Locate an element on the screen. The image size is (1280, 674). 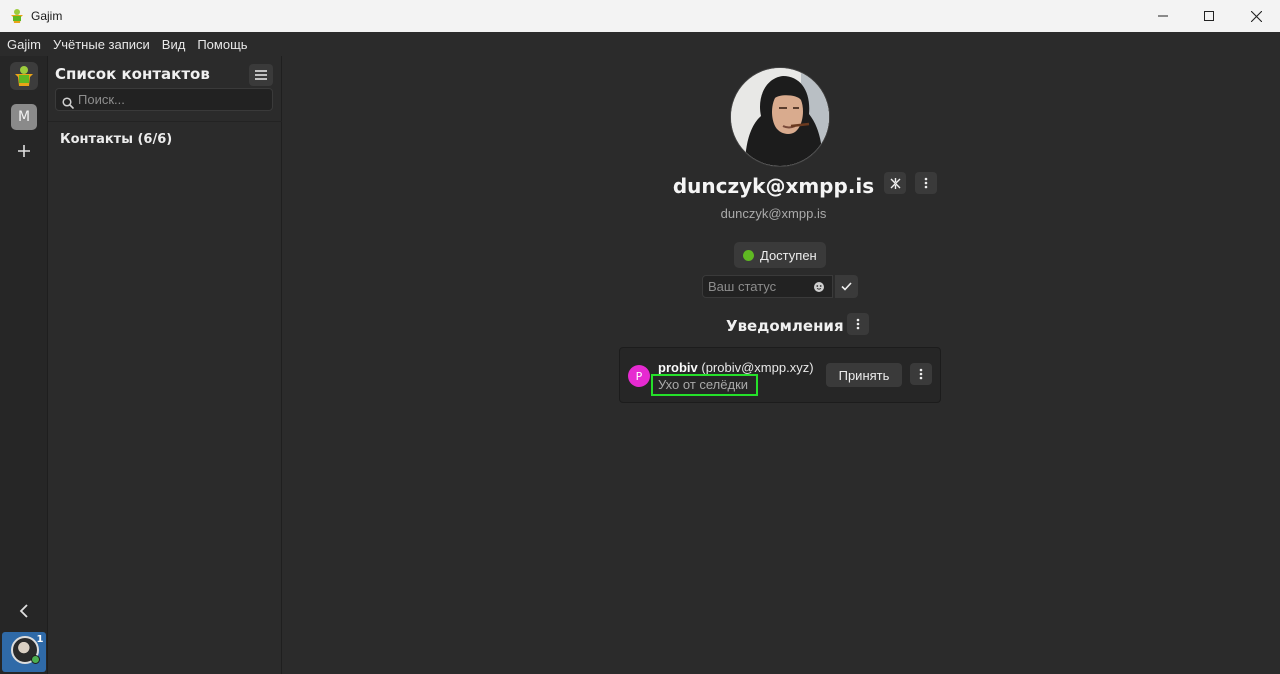
gajim-logo-icon is located at coordinates (17, 16).